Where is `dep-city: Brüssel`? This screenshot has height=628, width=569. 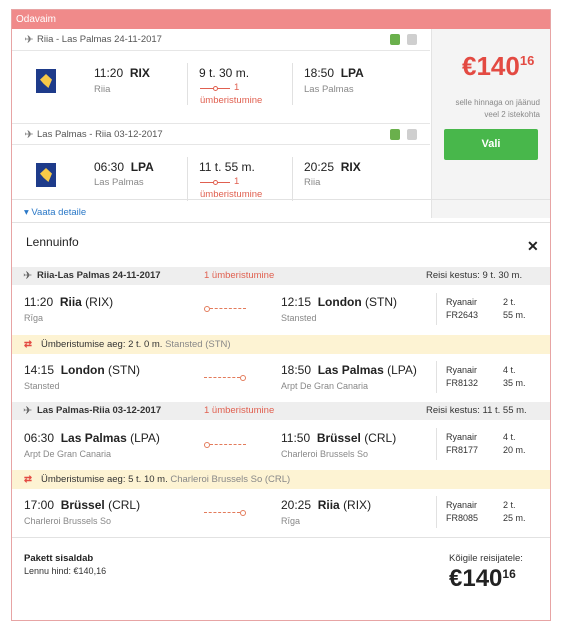
dep-city: Brüssel is located at coordinates (82, 505).